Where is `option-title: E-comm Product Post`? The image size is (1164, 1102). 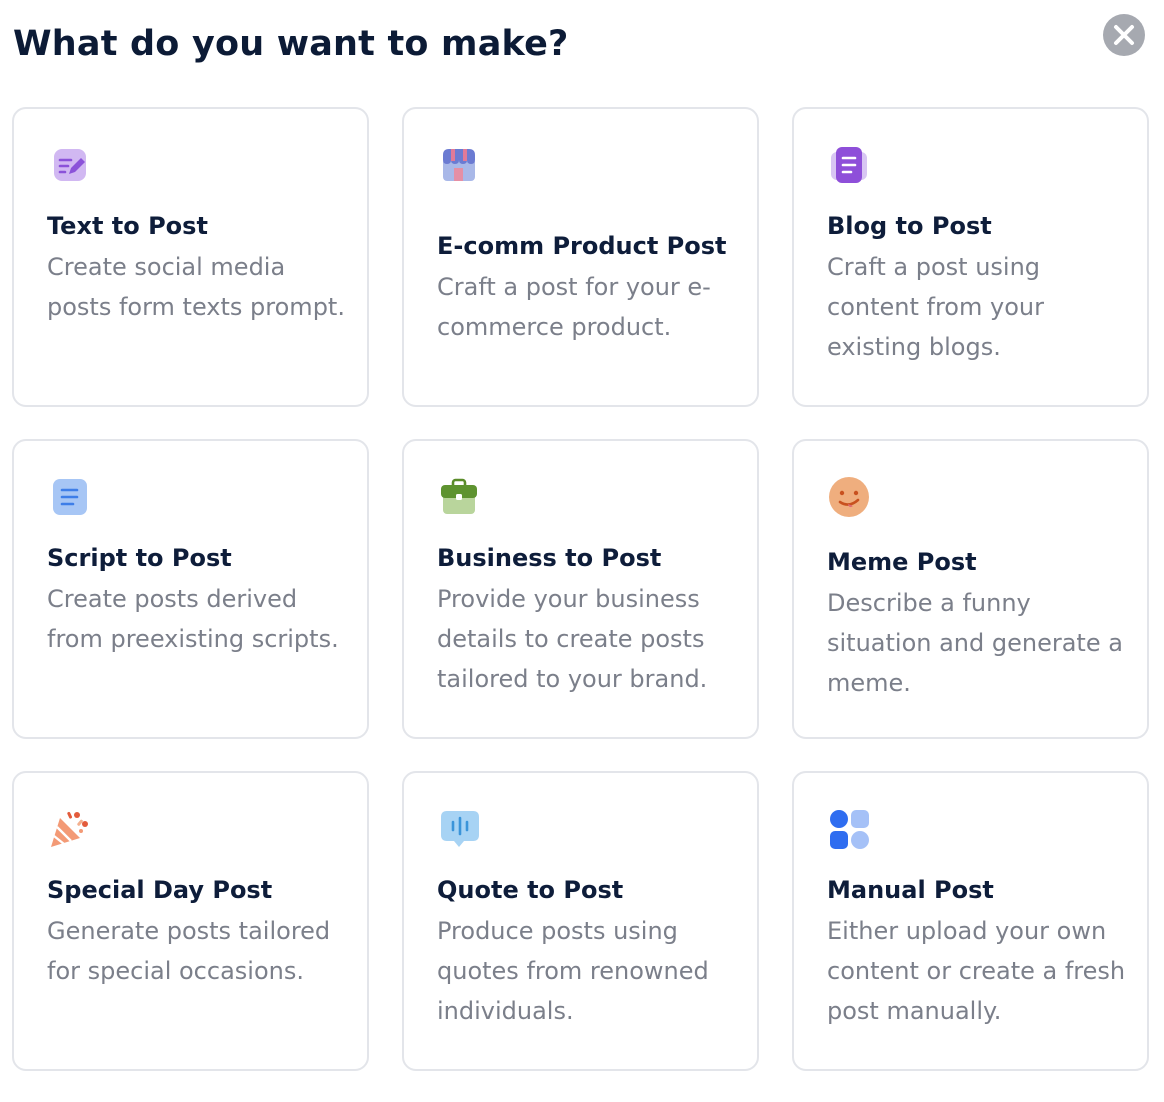 option-title: E-comm Product Post is located at coordinates (582, 246).